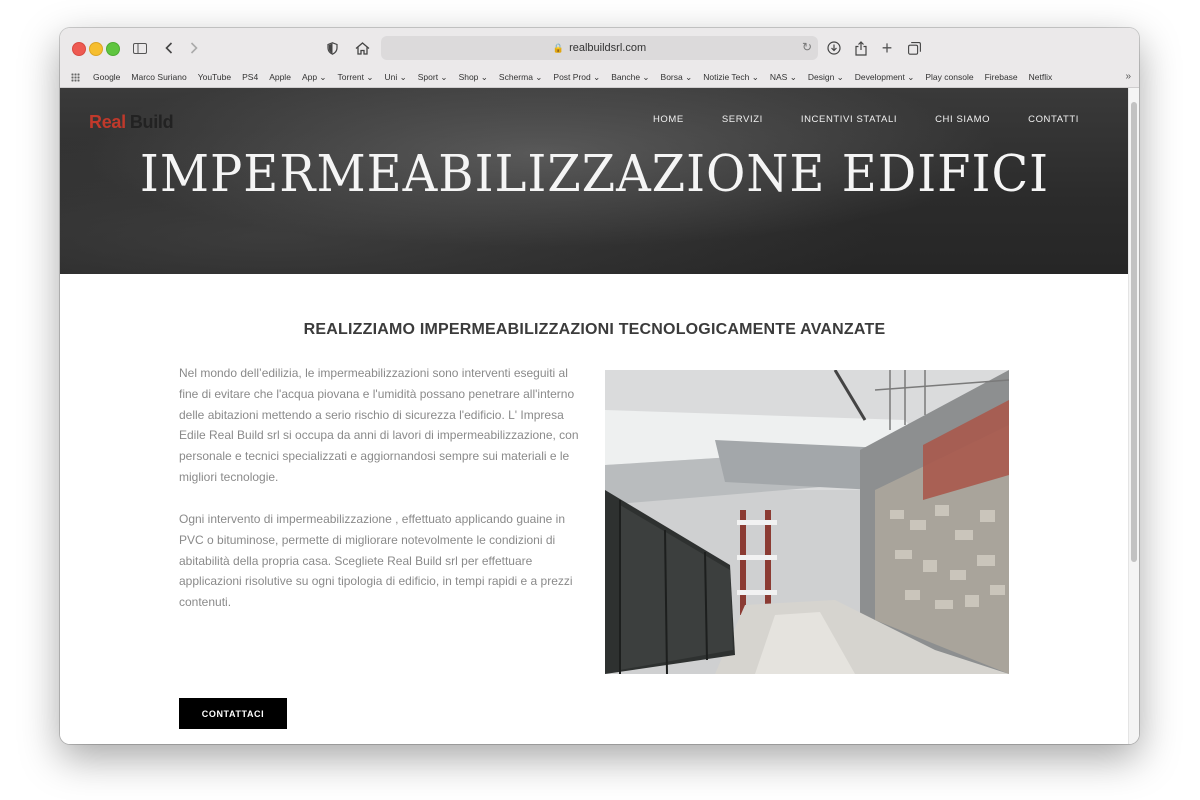 The height and width of the screenshot is (800, 1200). I want to click on share-icon, so click(861, 48).